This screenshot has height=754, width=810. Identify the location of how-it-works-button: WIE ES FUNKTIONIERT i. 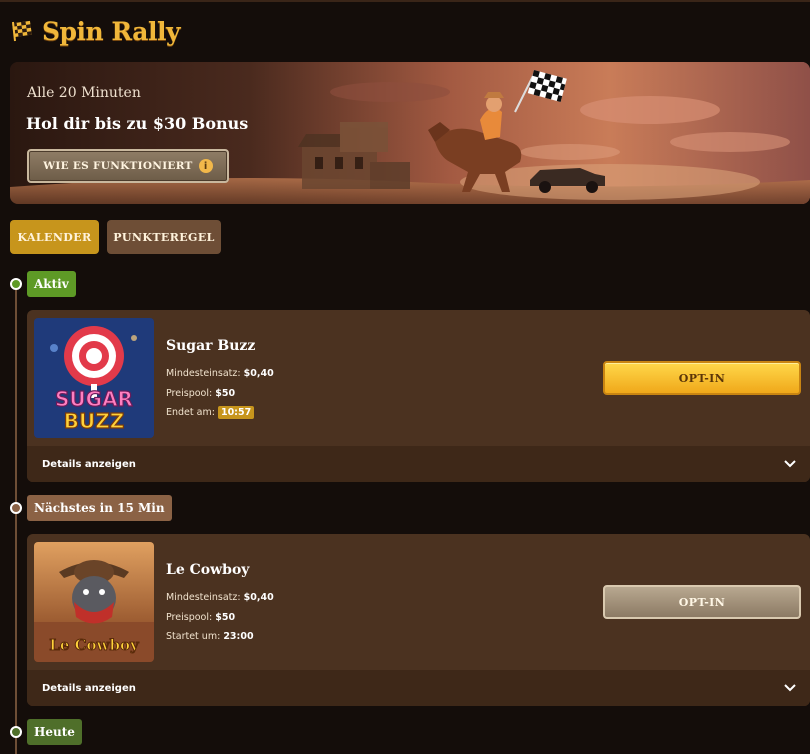
(128, 166).